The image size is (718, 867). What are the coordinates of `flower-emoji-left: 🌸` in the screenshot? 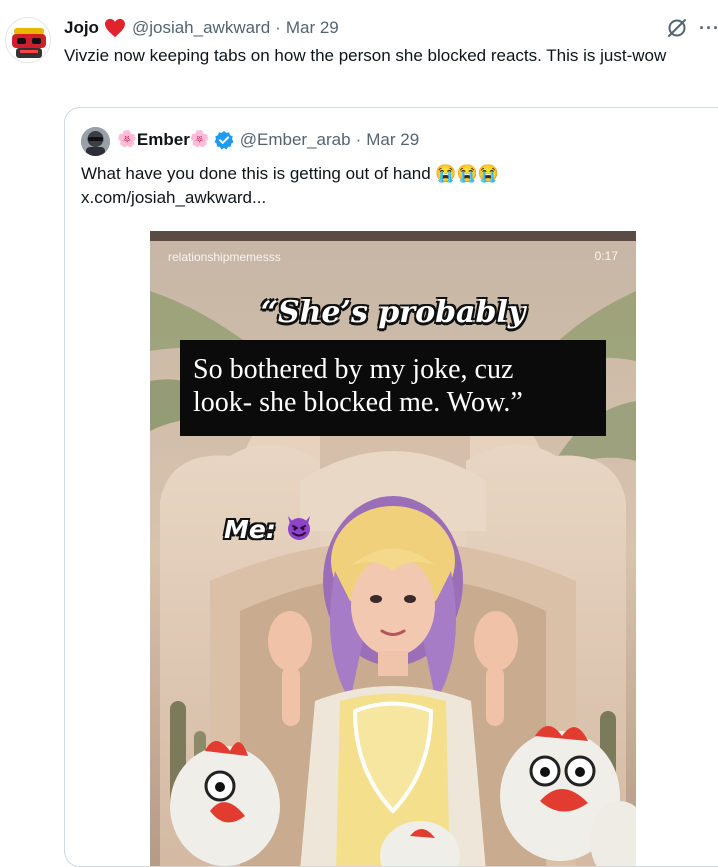 It's located at (127, 139).